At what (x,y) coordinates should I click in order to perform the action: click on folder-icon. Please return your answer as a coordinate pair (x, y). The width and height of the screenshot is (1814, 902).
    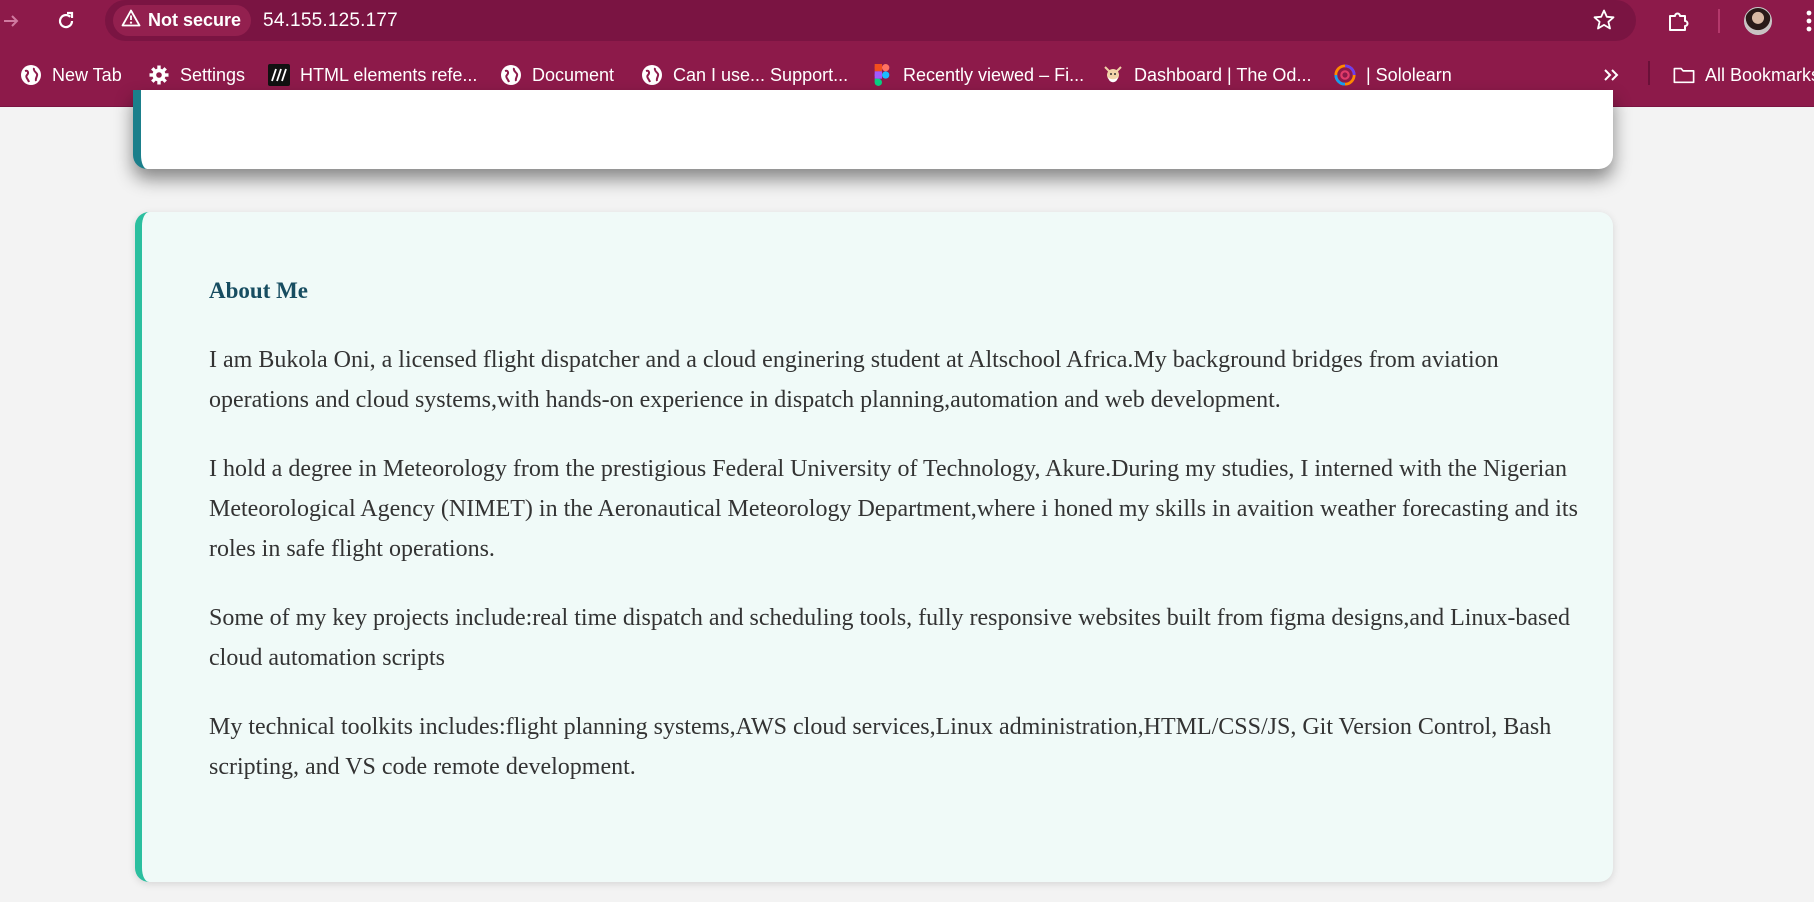
    Looking at the image, I should click on (1684, 75).